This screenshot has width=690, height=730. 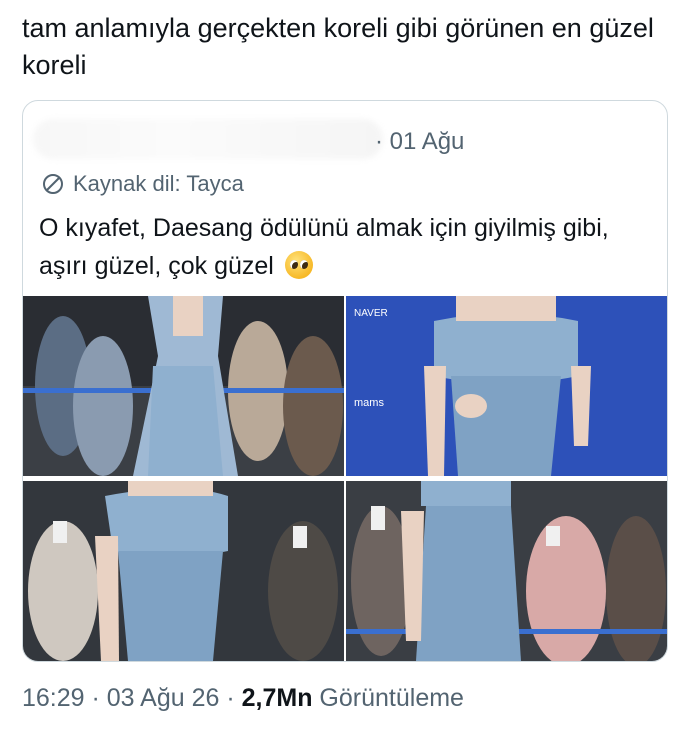 What do you see at coordinates (208, 139) in the screenshot?
I see `blurred-author-name` at bounding box center [208, 139].